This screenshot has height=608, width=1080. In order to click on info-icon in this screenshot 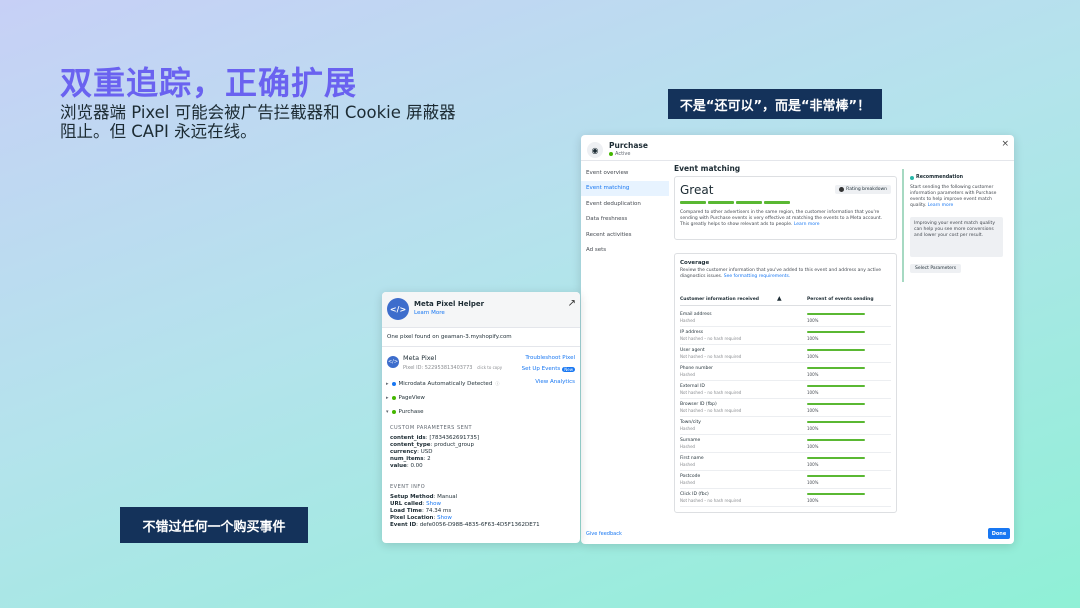, I will do `click(842, 189)`.